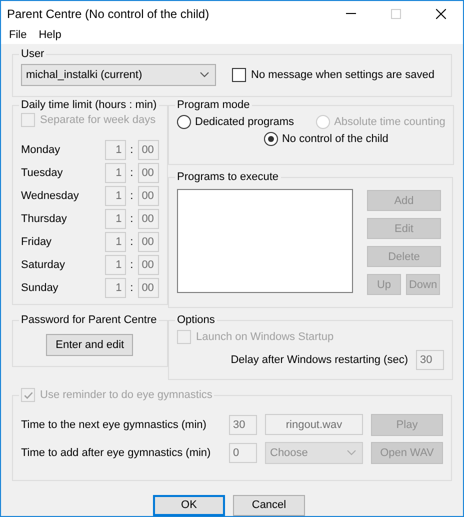 This screenshot has width=464, height=517. I want to click on checkbox-label: Launch on Windows Startup, so click(265, 337).